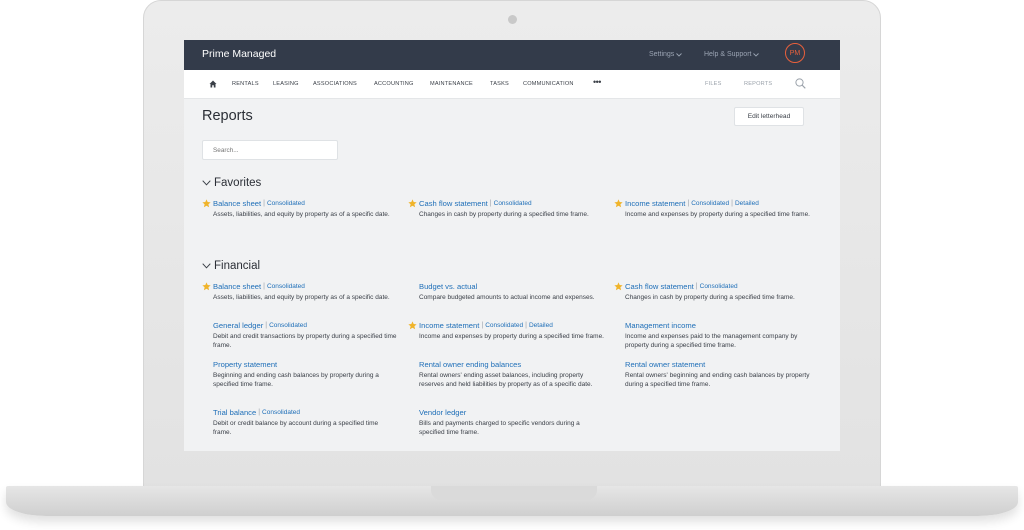 The image size is (1024, 530). Describe the element at coordinates (239, 54) in the screenshot. I see `brand-name: Prime Managed` at that location.